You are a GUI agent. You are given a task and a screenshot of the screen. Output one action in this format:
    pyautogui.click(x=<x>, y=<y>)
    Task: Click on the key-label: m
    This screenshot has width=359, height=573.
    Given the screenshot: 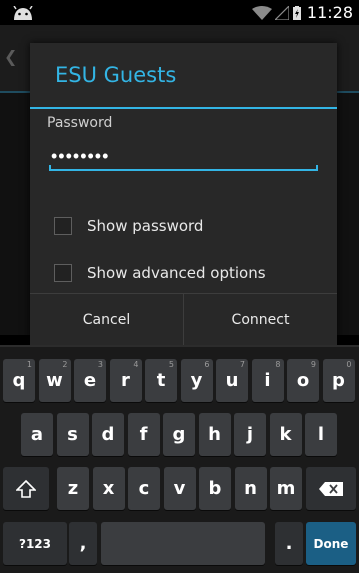 What is the action you would take?
    pyautogui.click(x=286, y=488)
    